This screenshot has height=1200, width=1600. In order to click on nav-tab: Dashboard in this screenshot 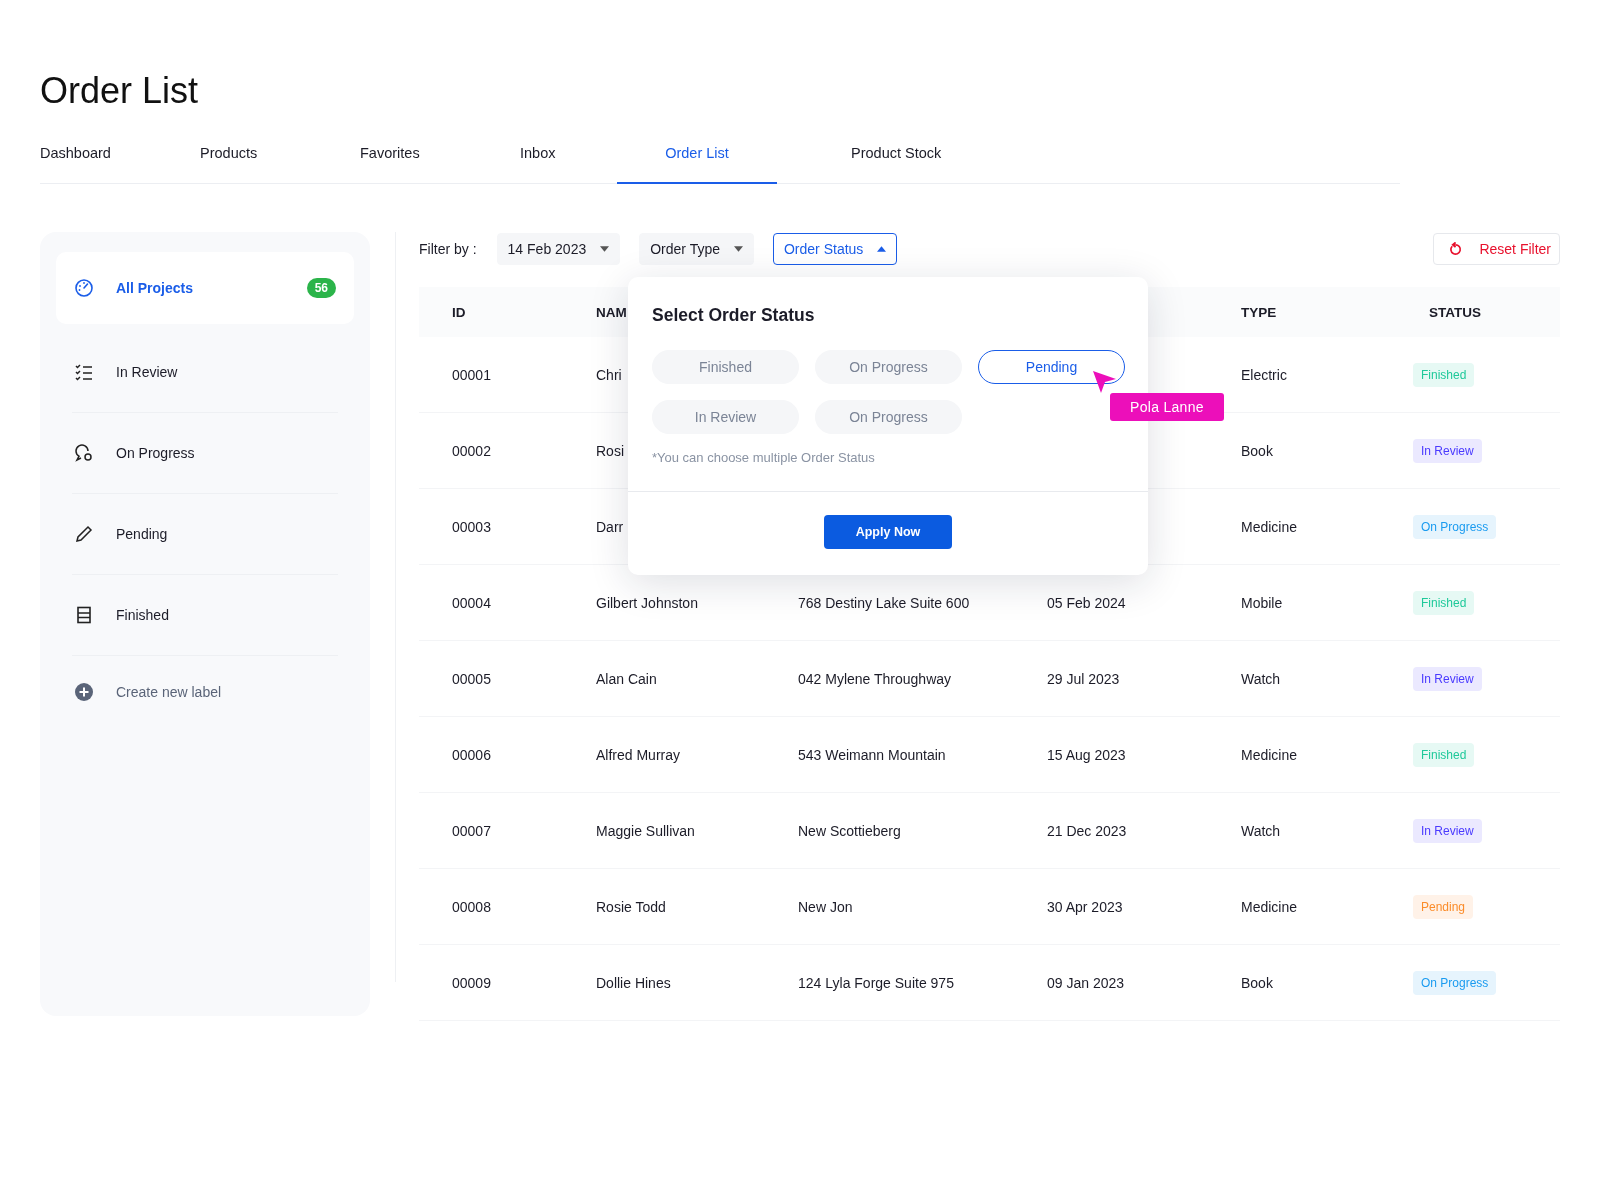, I will do `click(120, 161)`.